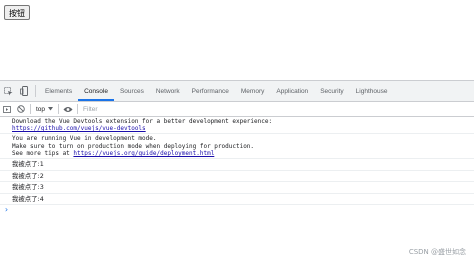 Image resolution: width=474 pixels, height=266 pixels. What do you see at coordinates (8, 91) in the screenshot?
I see `inspect-icon` at bounding box center [8, 91].